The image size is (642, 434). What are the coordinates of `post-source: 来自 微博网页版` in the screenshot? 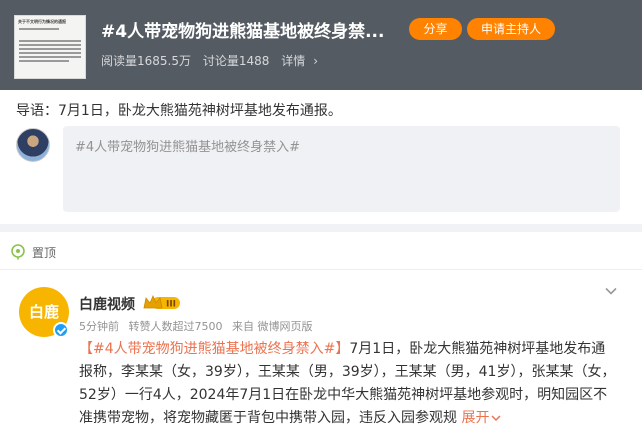 It's located at (272, 326).